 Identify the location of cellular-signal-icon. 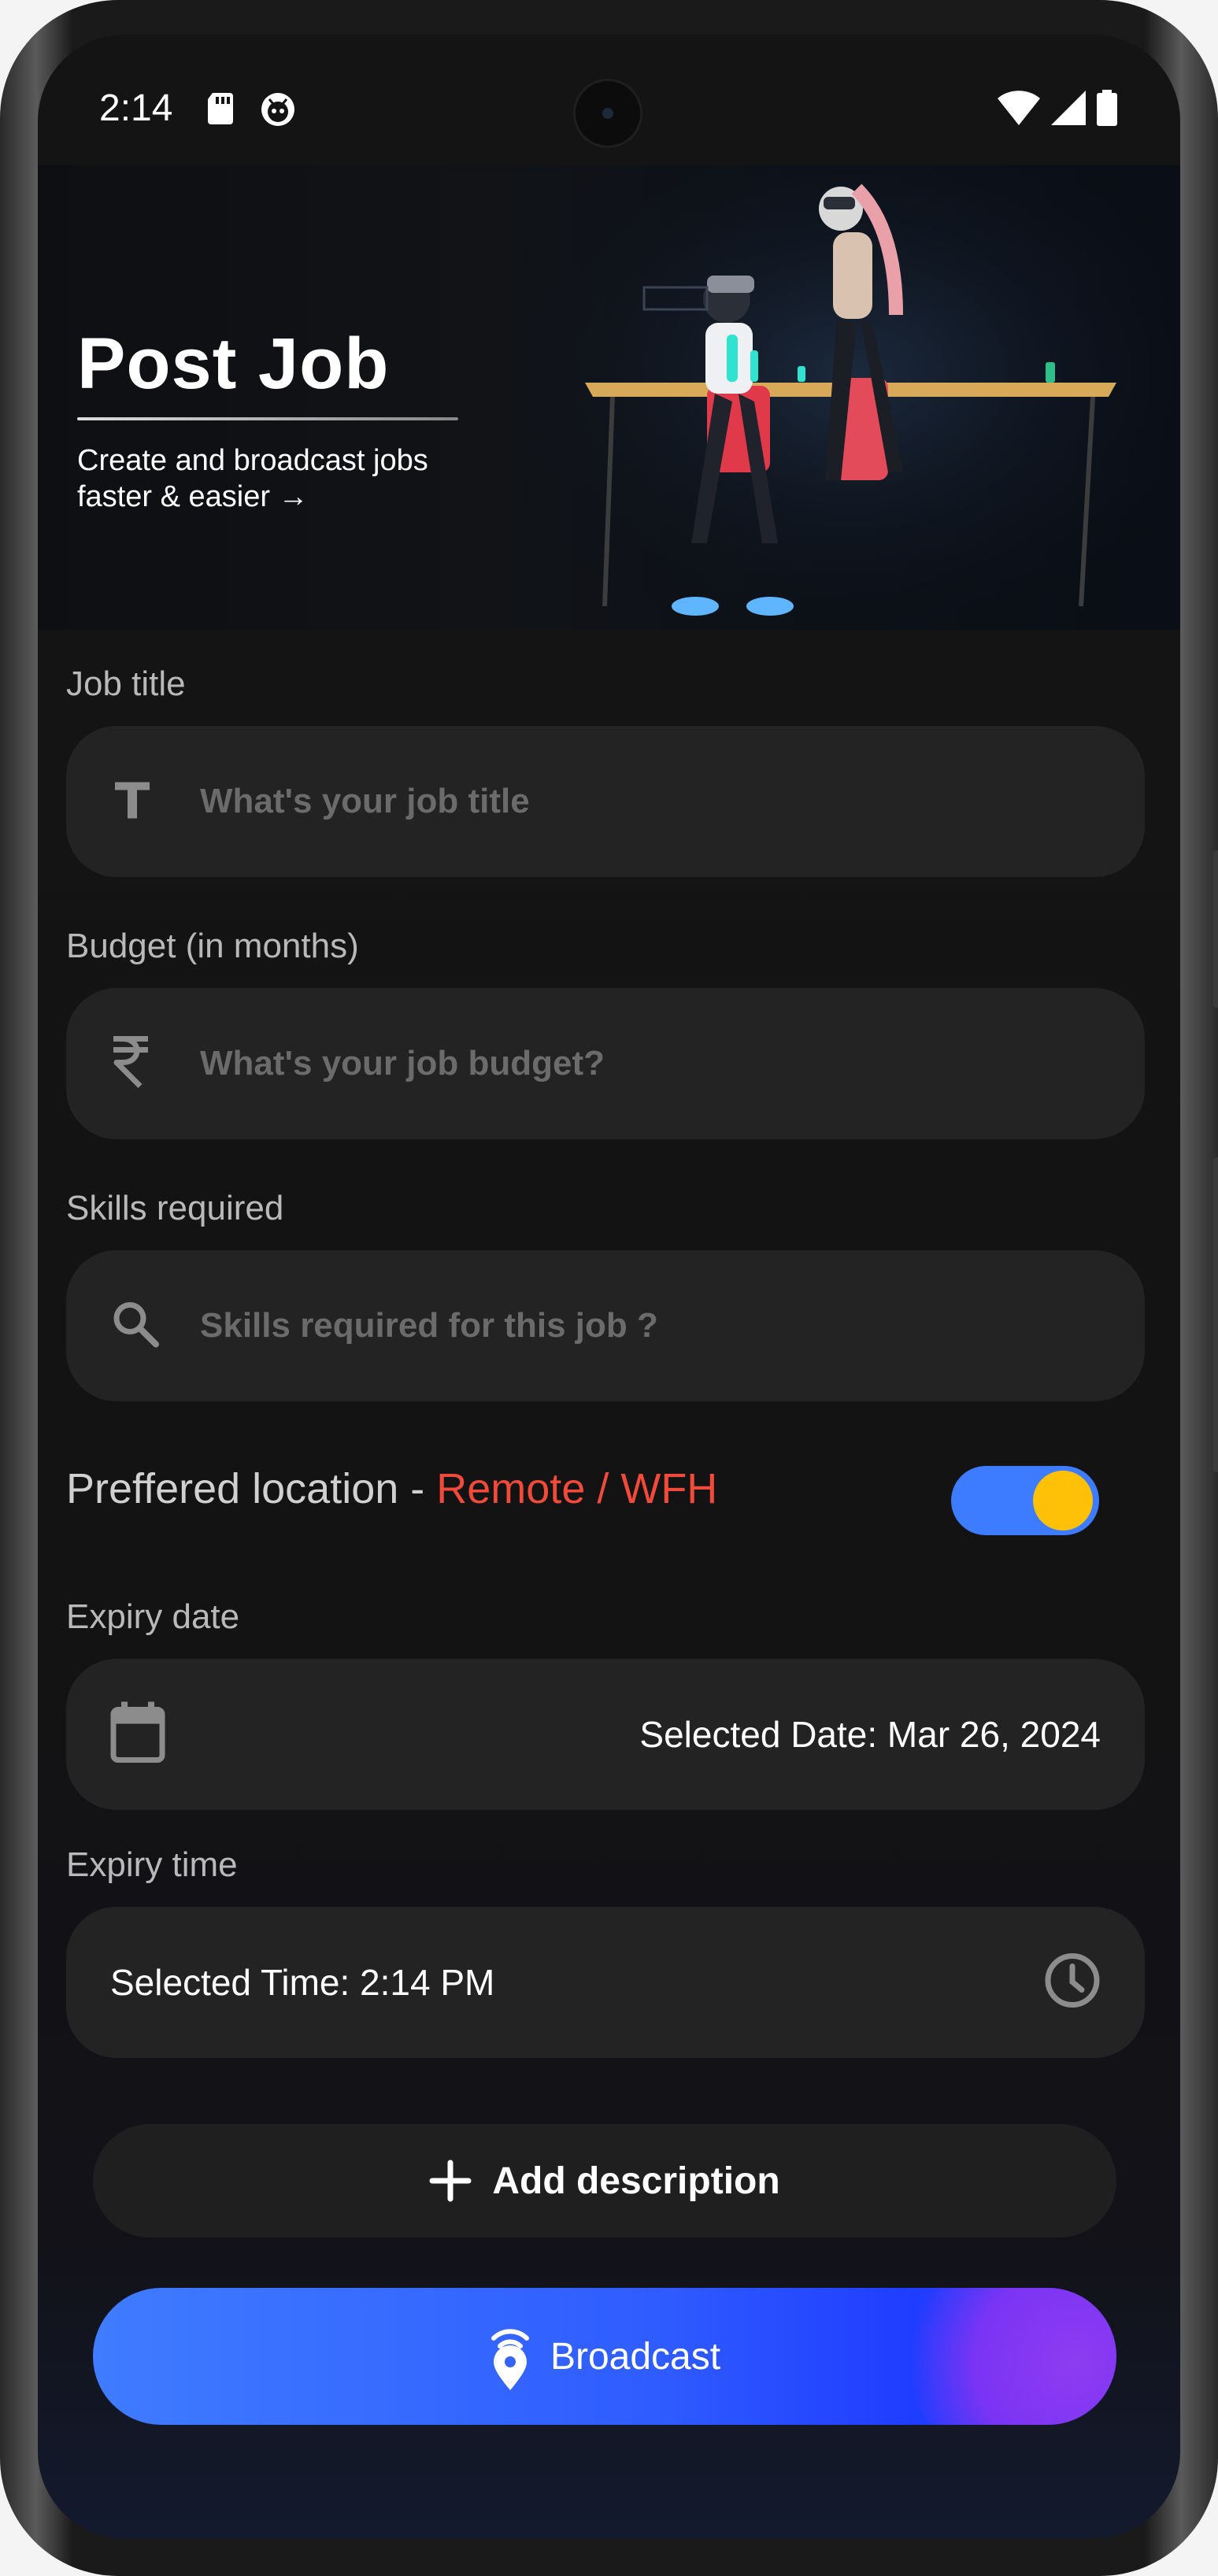
(1068, 108).